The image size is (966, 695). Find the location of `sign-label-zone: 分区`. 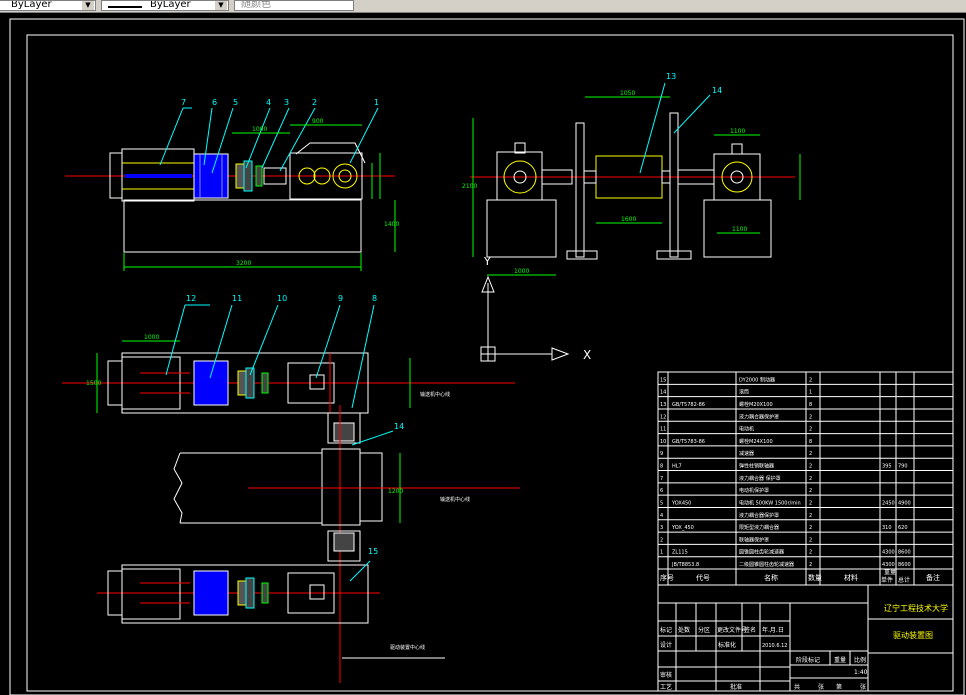

sign-label-zone: 分区 is located at coordinates (704, 630).